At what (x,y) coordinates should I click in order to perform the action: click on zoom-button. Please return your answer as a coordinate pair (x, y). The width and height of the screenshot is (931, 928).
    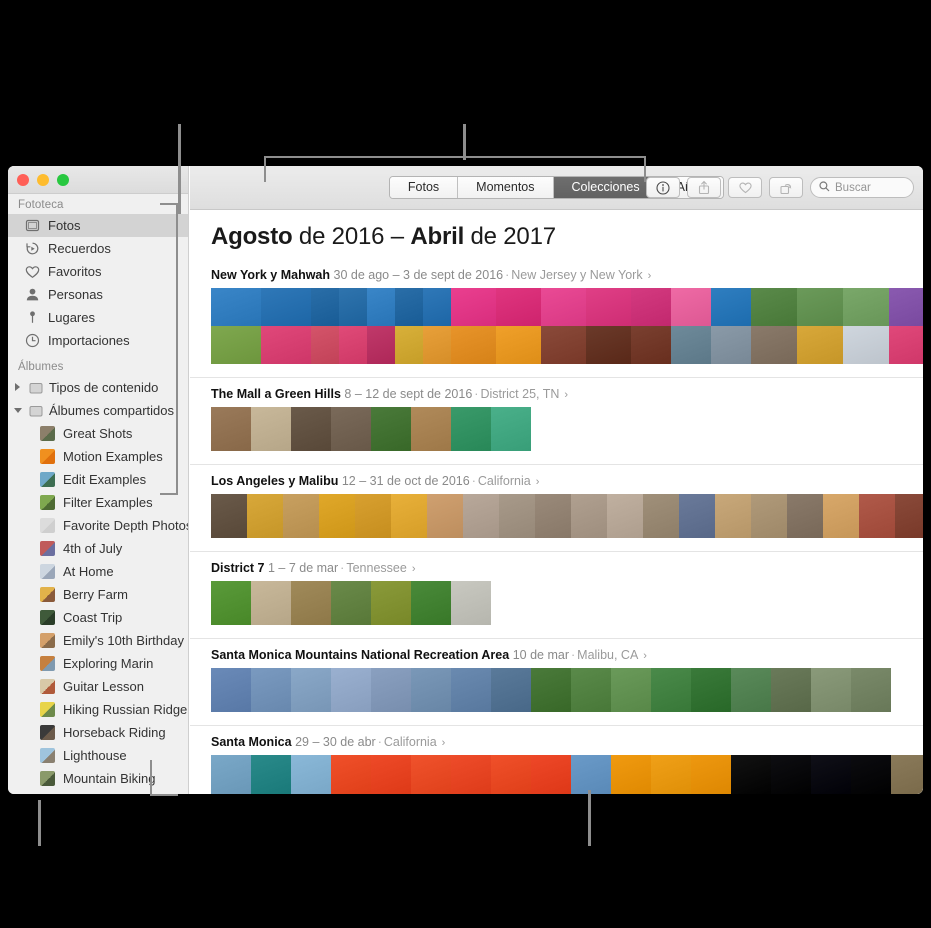
    Looking at the image, I should click on (63, 179).